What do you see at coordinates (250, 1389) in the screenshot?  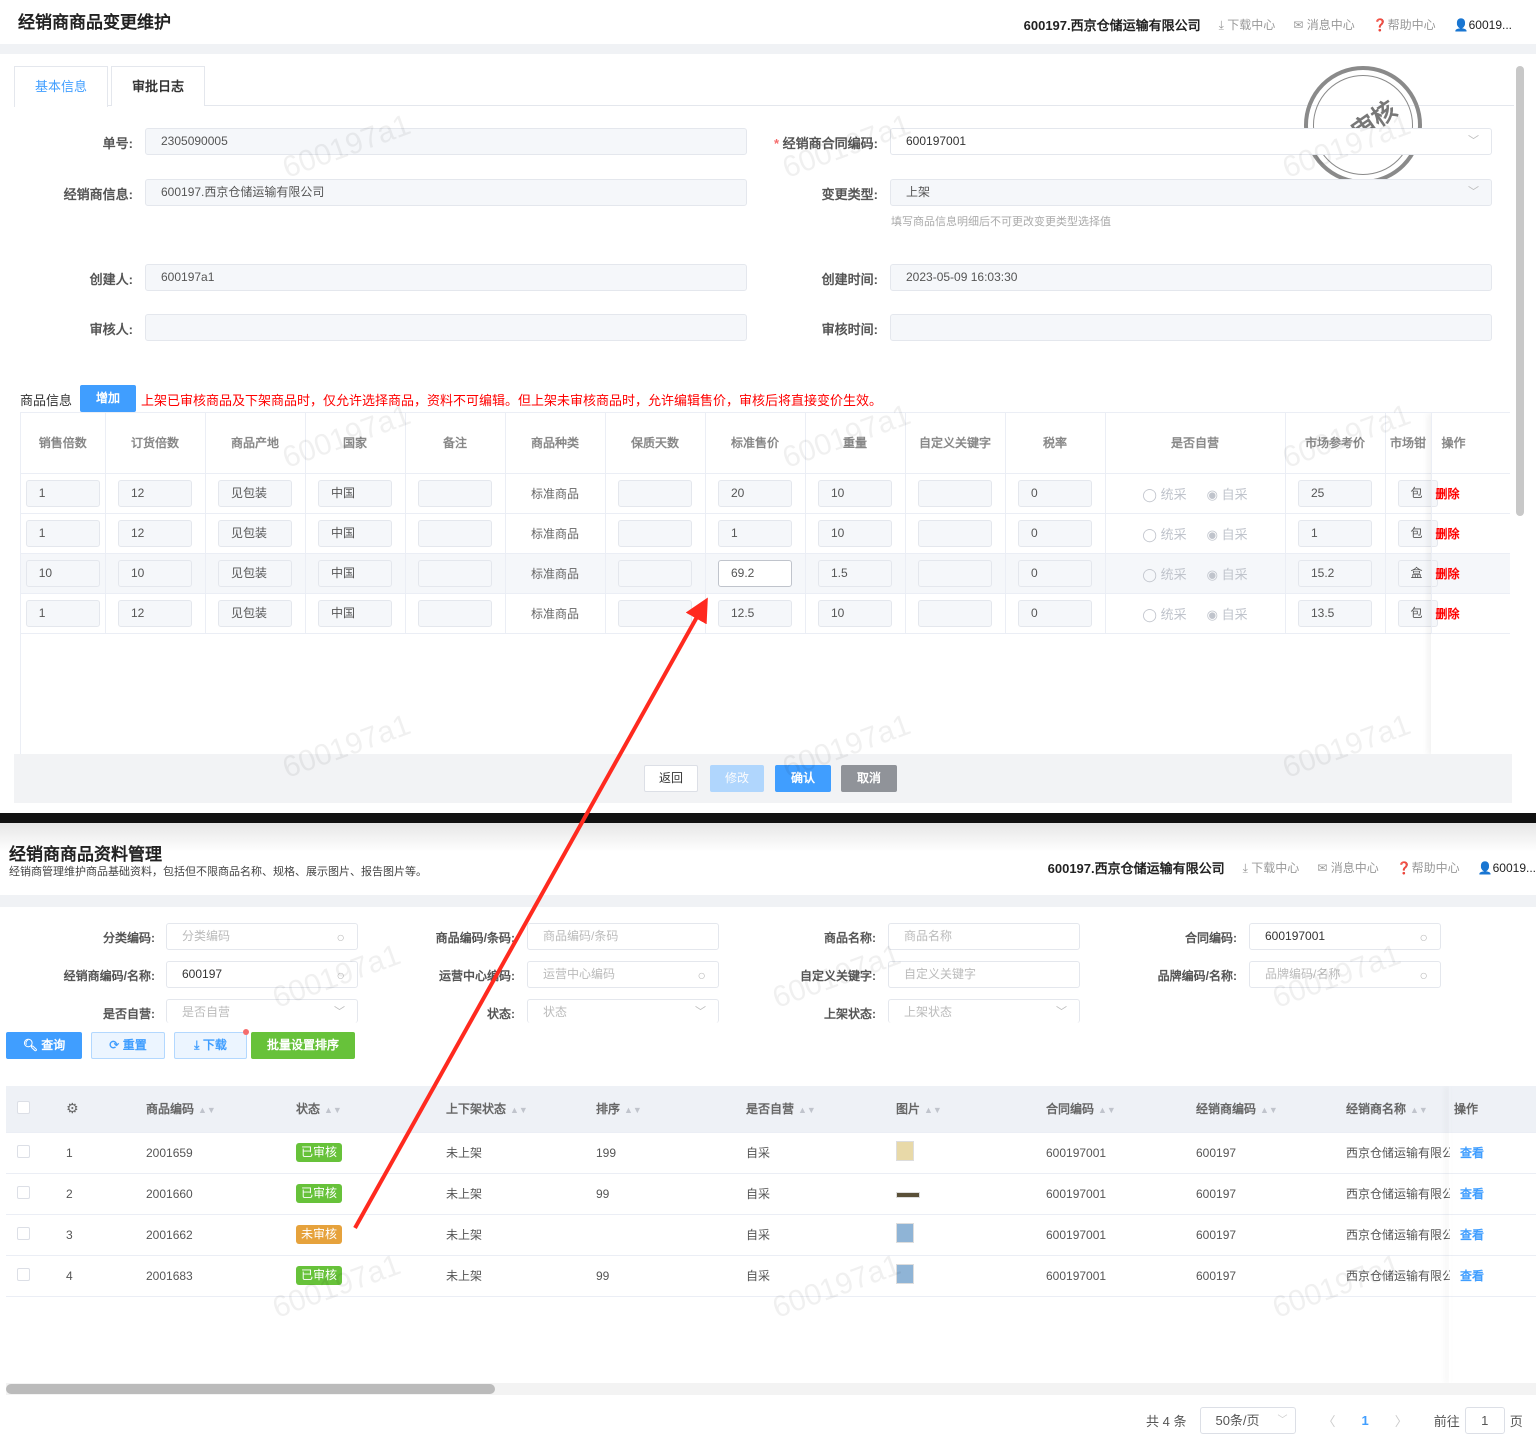 I see `horizontal-scrollbar` at bounding box center [250, 1389].